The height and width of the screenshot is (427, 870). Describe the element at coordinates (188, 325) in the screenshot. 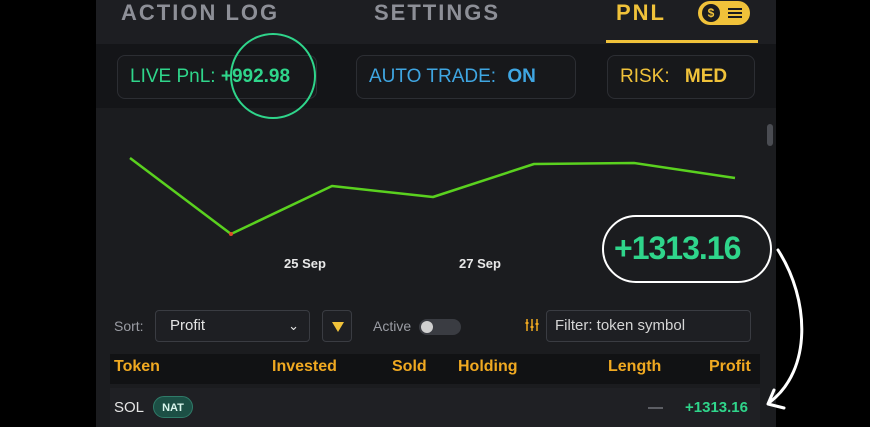

I see `sort-value: Profit` at that location.